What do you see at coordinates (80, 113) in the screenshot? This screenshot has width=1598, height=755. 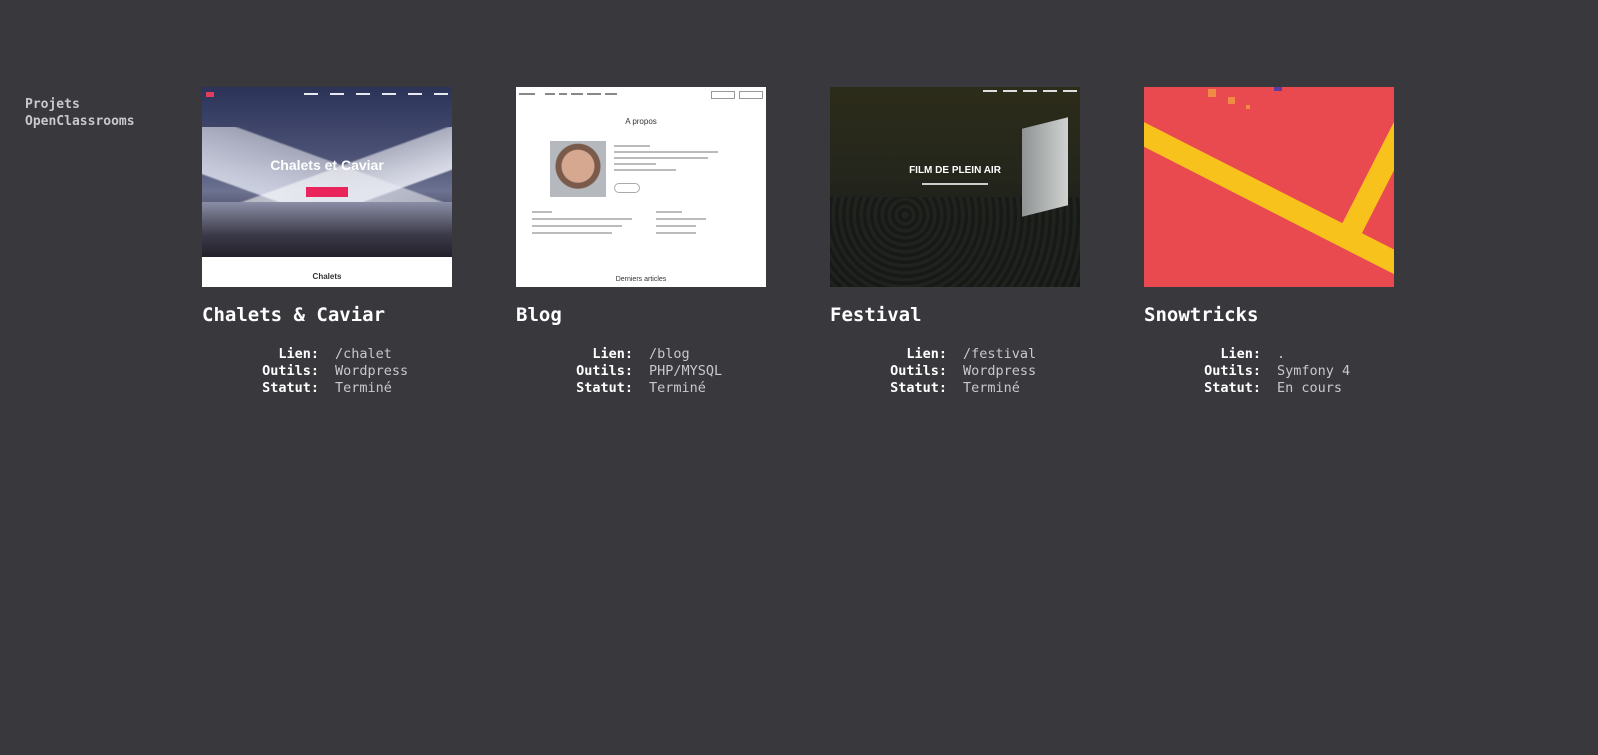 I see `sidebar-title: Projets OpenClassrooms` at bounding box center [80, 113].